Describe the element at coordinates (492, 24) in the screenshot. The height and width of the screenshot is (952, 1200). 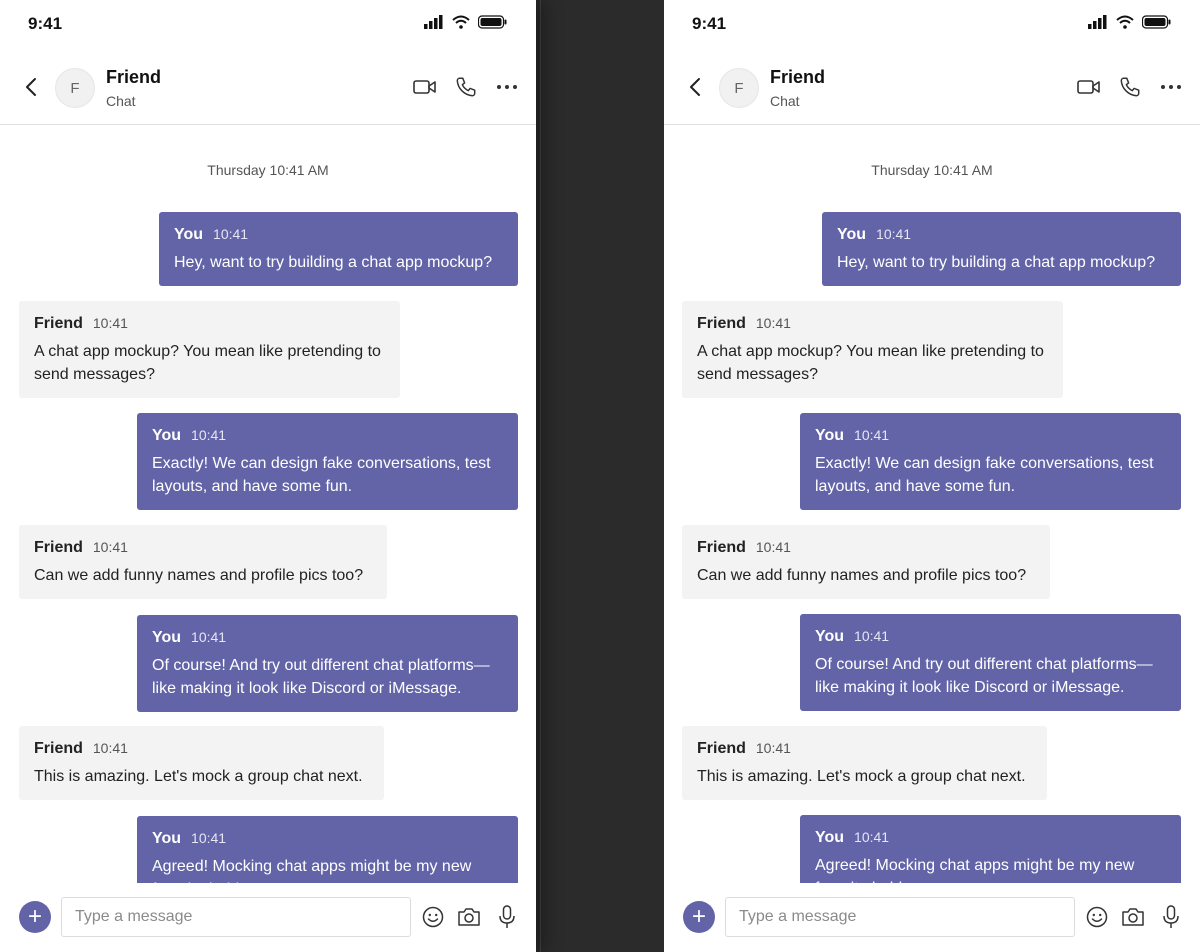
I see `battery-icon` at that location.